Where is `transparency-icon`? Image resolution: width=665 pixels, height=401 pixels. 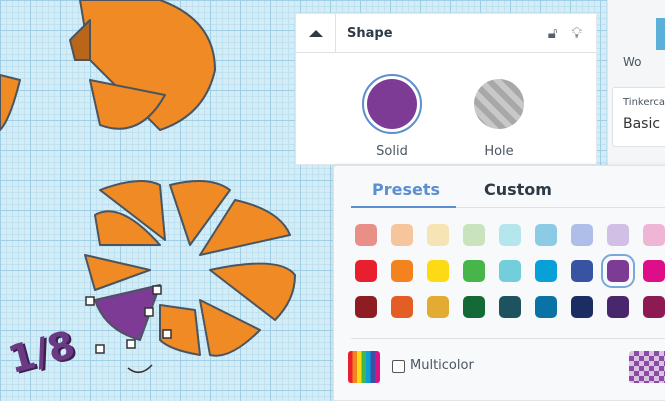
transparency-icon is located at coordinates (647, 367).